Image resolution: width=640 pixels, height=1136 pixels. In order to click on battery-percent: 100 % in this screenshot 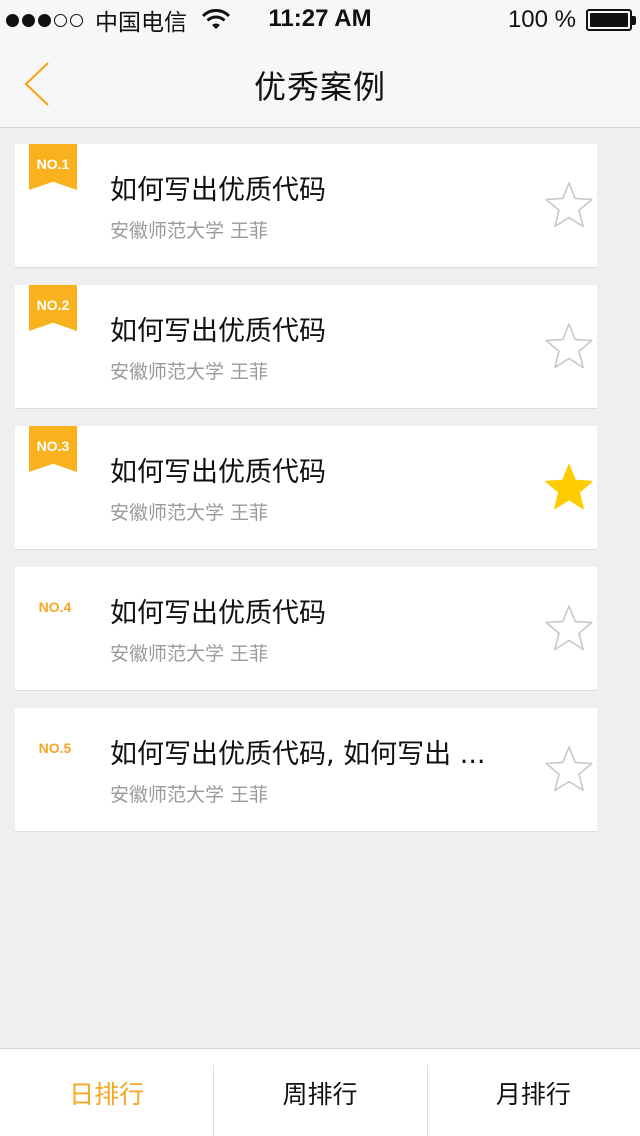, I will do `click(541, 19)`.